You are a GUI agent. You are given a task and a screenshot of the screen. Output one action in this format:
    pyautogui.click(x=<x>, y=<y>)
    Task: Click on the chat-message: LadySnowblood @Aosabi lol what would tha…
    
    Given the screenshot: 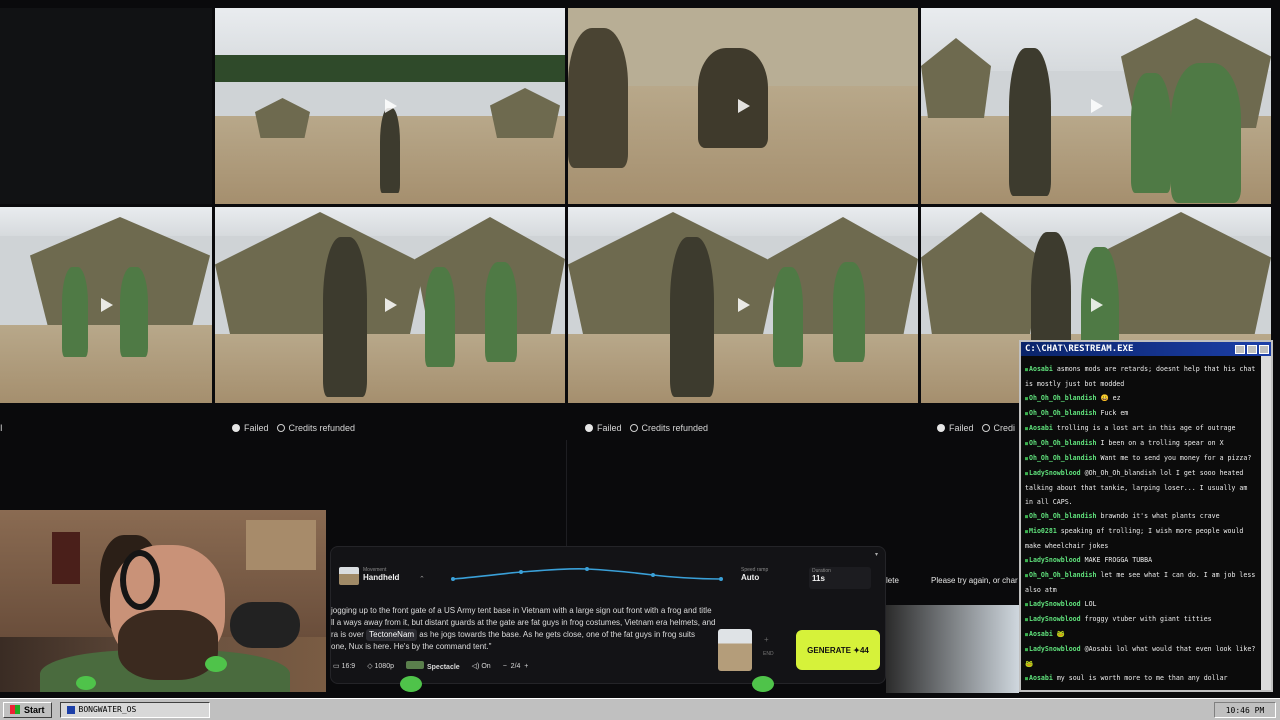 What is the action you would take?
    pyautogui.click(x=1142, y=656)
    